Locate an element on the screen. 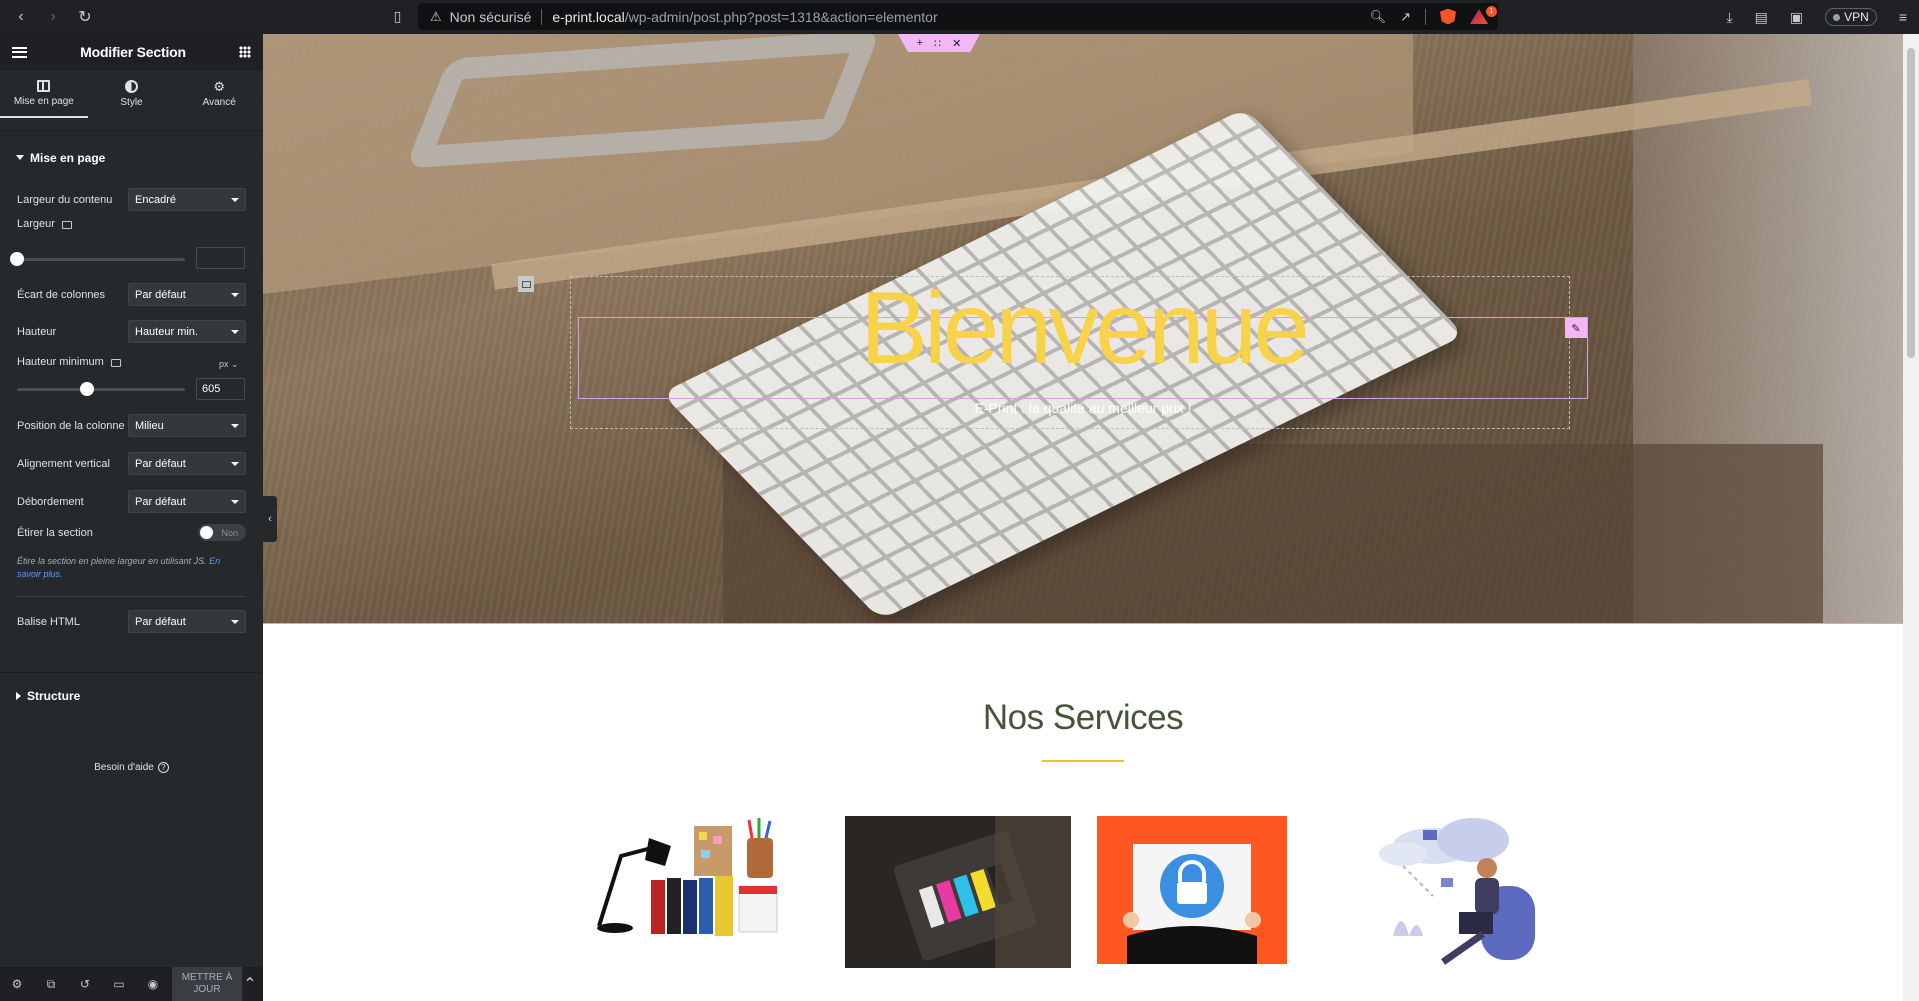  download-icon: ⤓ is located at coordinates (1729, 17).